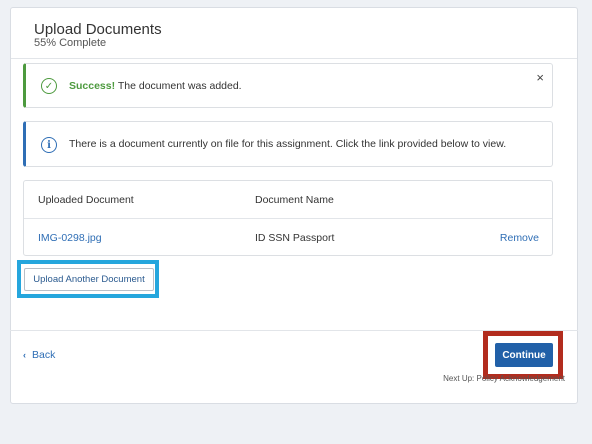  Describe the element at coordinates (524, 355) in the screenshot. I see `continue-button: Continue` at that location.